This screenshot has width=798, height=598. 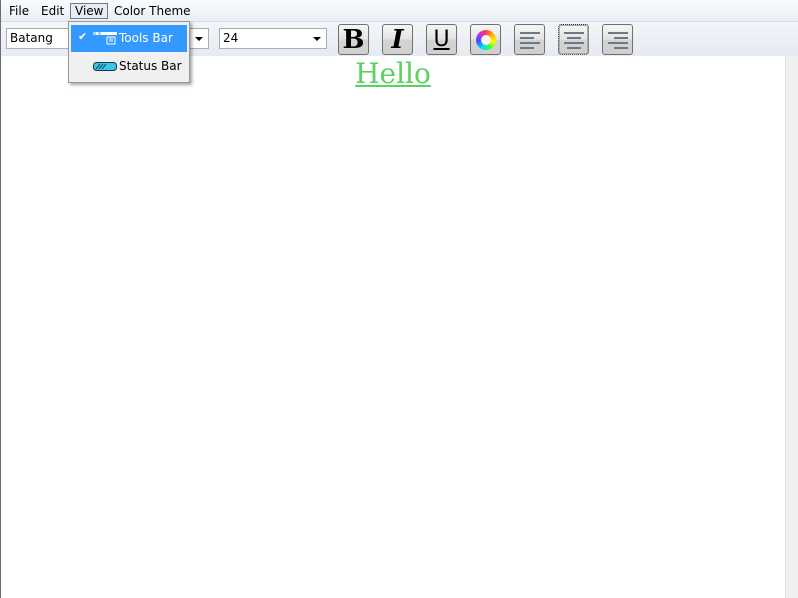 I want to click on menu-item-label: Tools Bar, so click(x=146, y=38).